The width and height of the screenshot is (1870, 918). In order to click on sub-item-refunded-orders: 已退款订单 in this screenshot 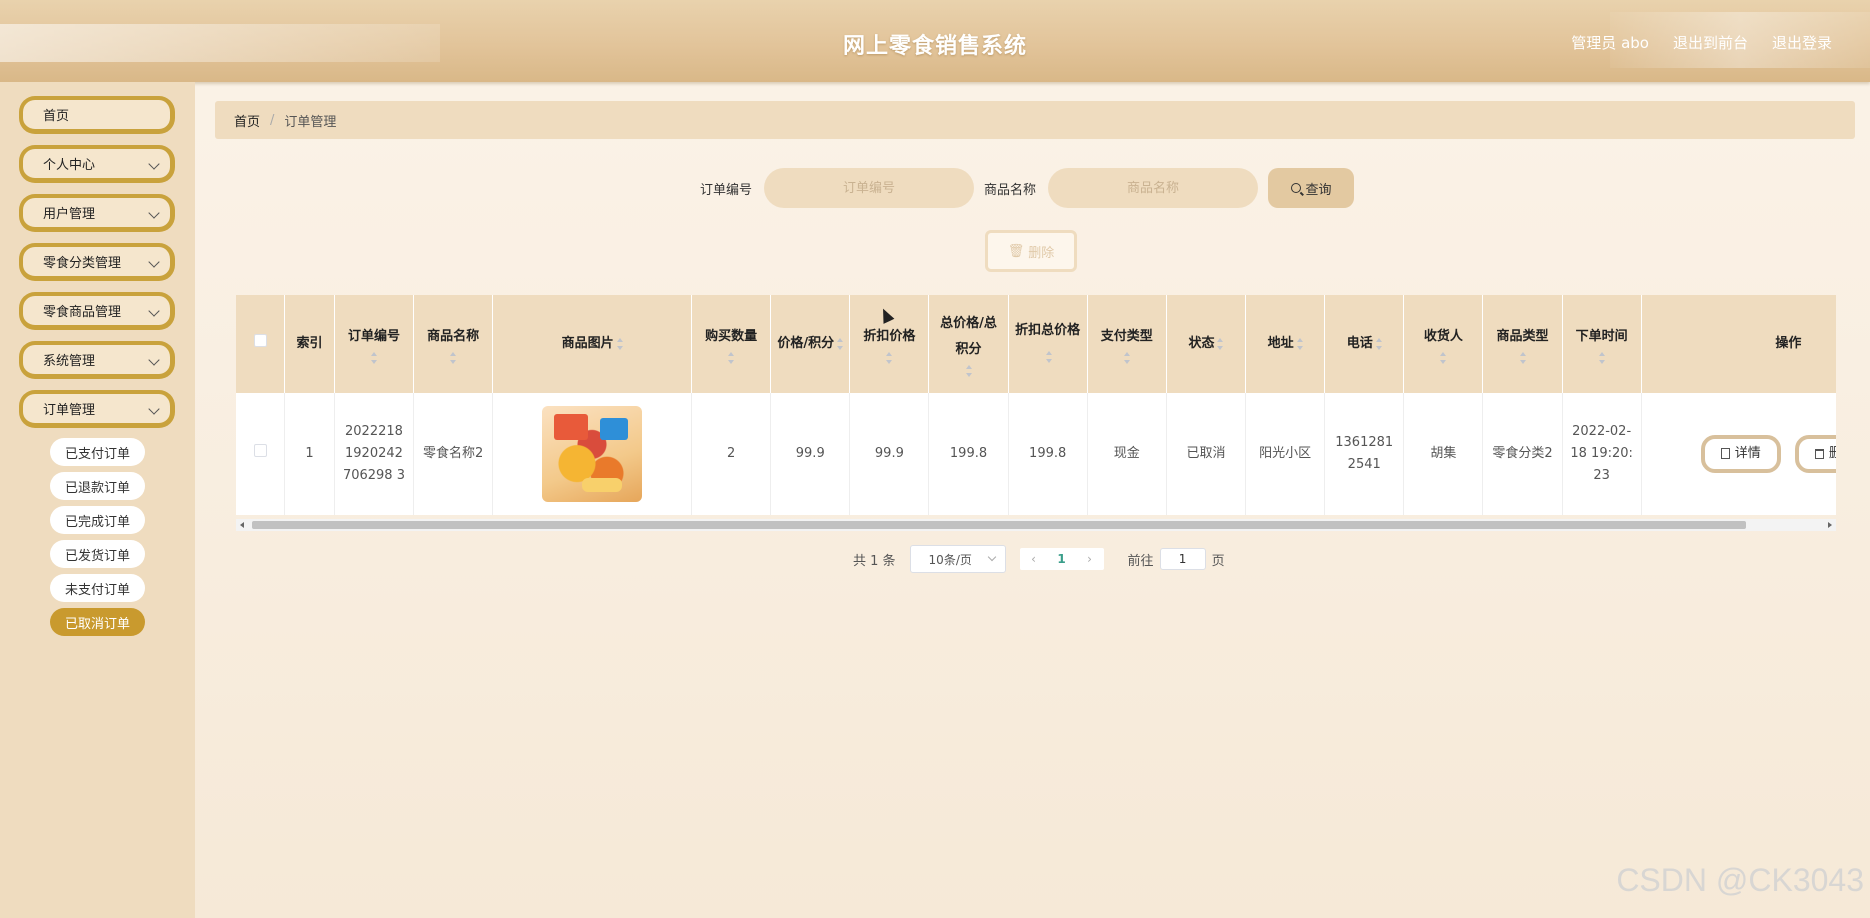, I will do `click(97, 486)`.